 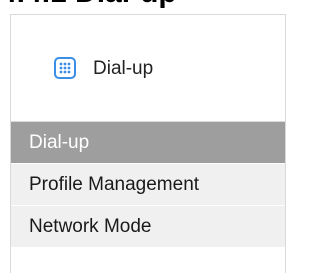 I want to click on panel-title: Dial-up, so click(x=123, y=68).